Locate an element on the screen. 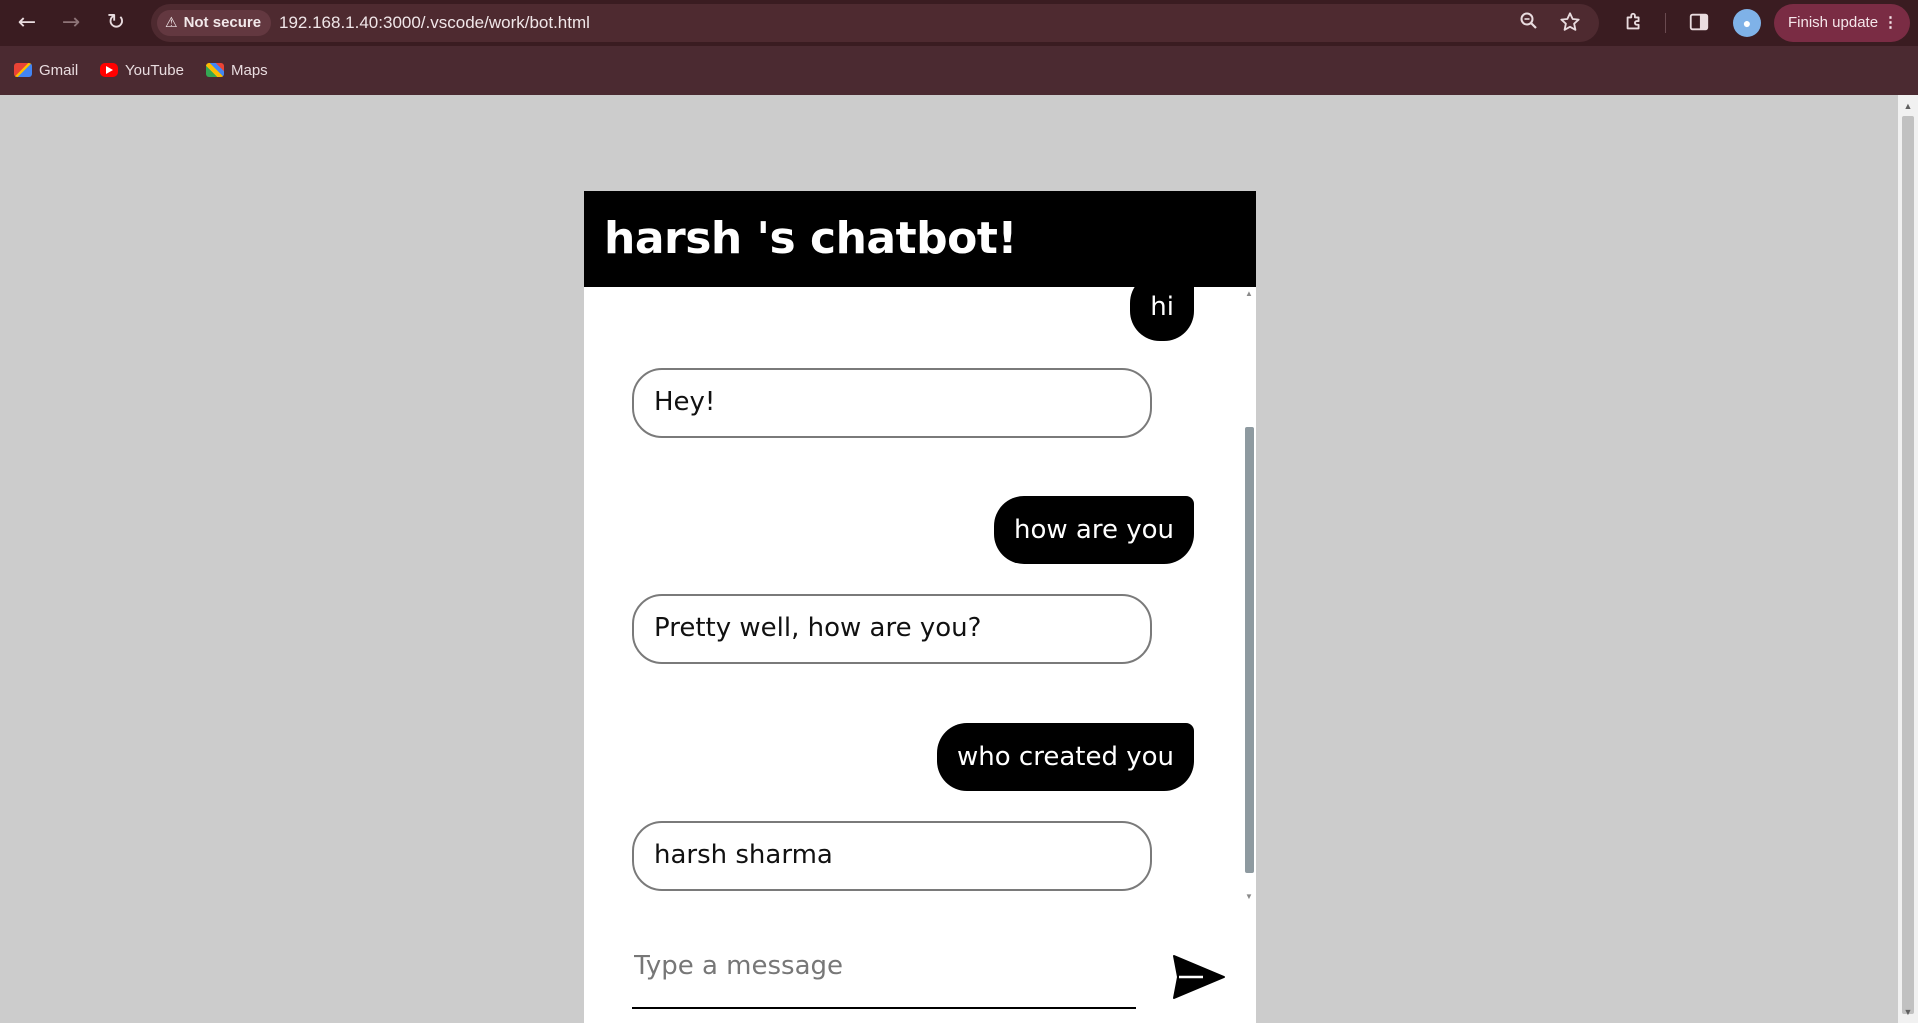  bookmark-gmail: Gmail is located at coordinates (46, 70).